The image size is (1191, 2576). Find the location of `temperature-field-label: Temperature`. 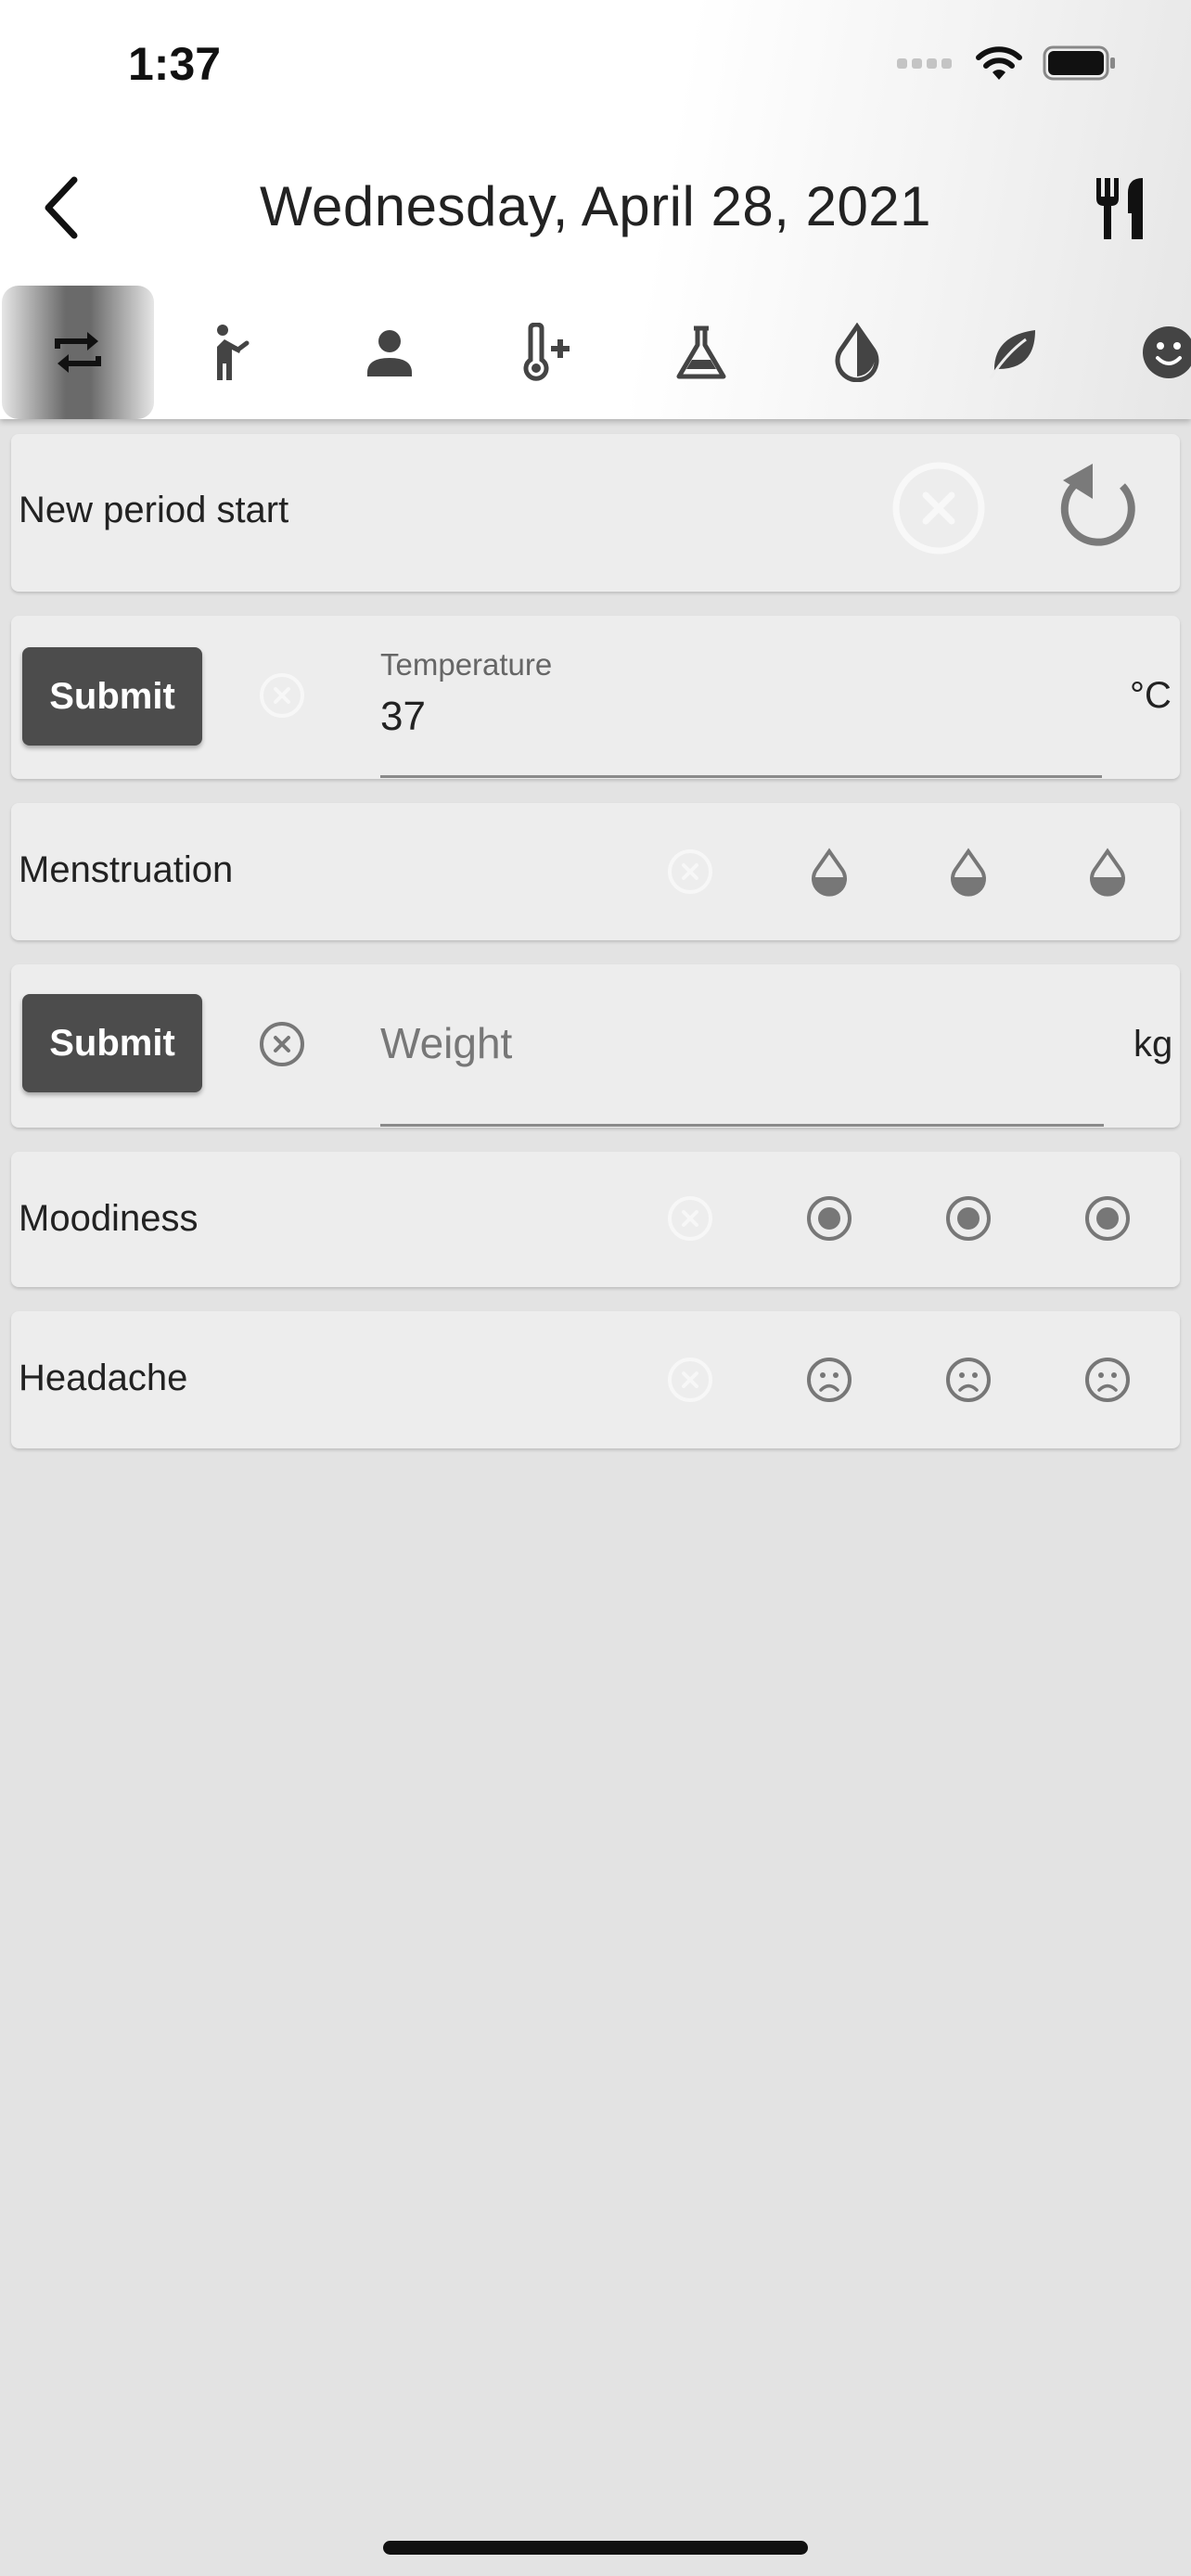

temperature-field-label: Temperature is located at coordinates (466, 665).